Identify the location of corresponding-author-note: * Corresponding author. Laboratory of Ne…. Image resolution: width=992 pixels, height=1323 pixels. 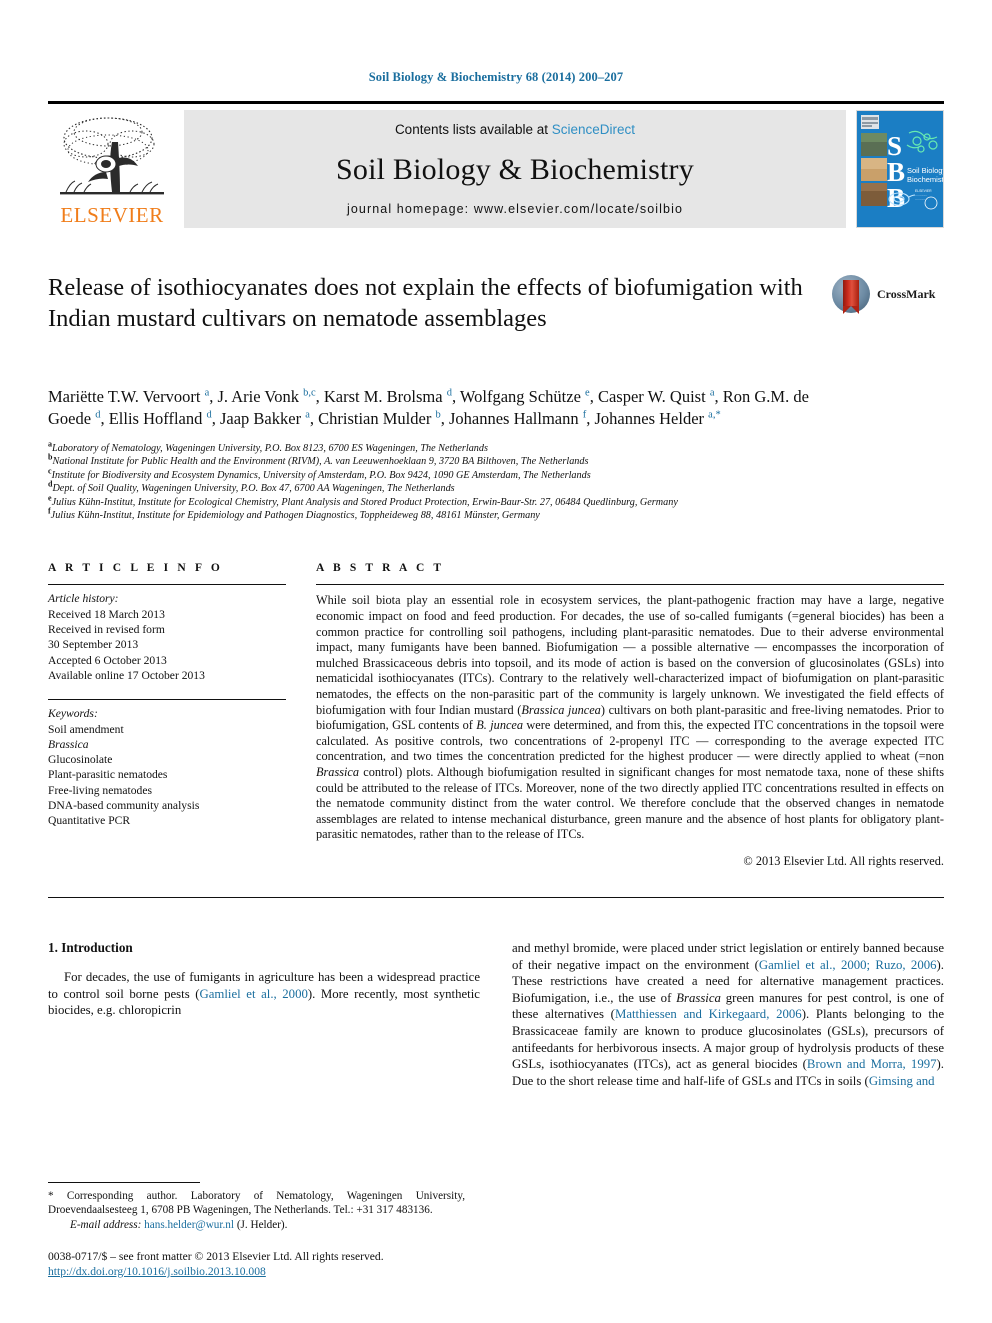
(256, 1203).